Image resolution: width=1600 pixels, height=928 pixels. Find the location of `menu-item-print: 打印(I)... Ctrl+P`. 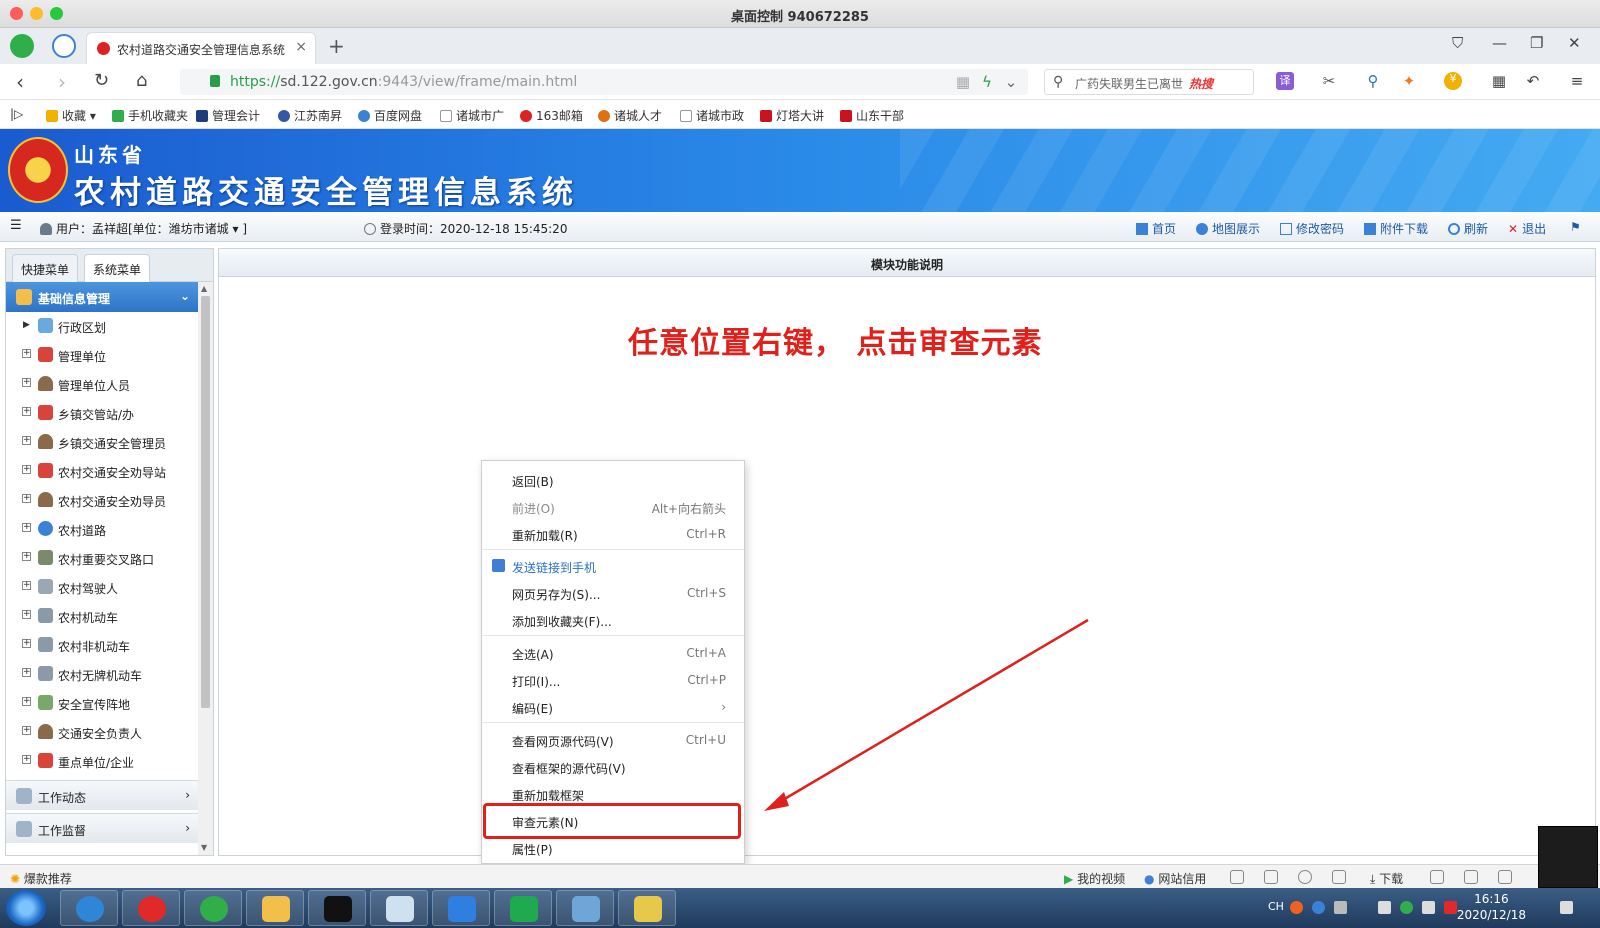

menu-item-print: 打印(I)... Ctrl+P is located at coordinates (613, 680).